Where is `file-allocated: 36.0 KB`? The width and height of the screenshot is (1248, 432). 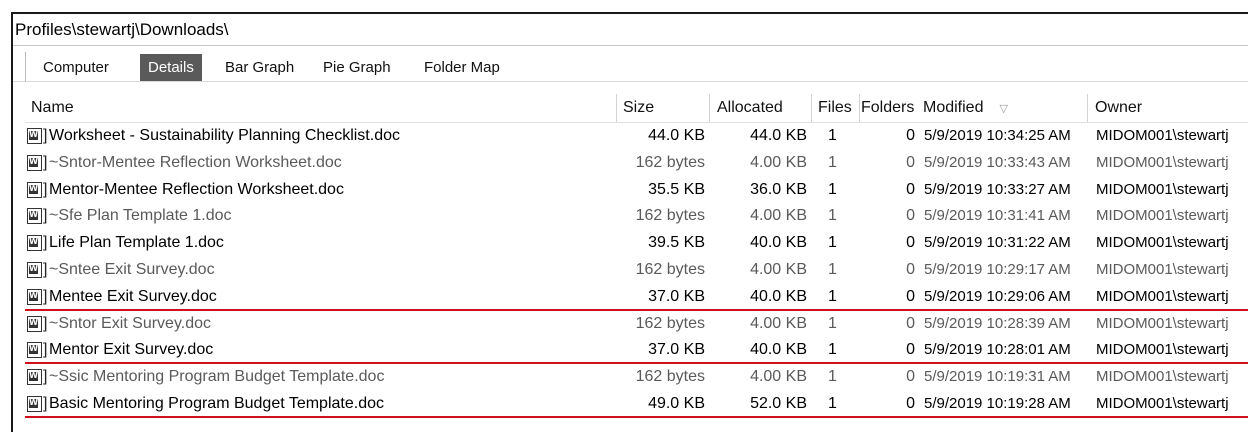 file-allocated: 36.0 KB is located at coordinates (778, 189).